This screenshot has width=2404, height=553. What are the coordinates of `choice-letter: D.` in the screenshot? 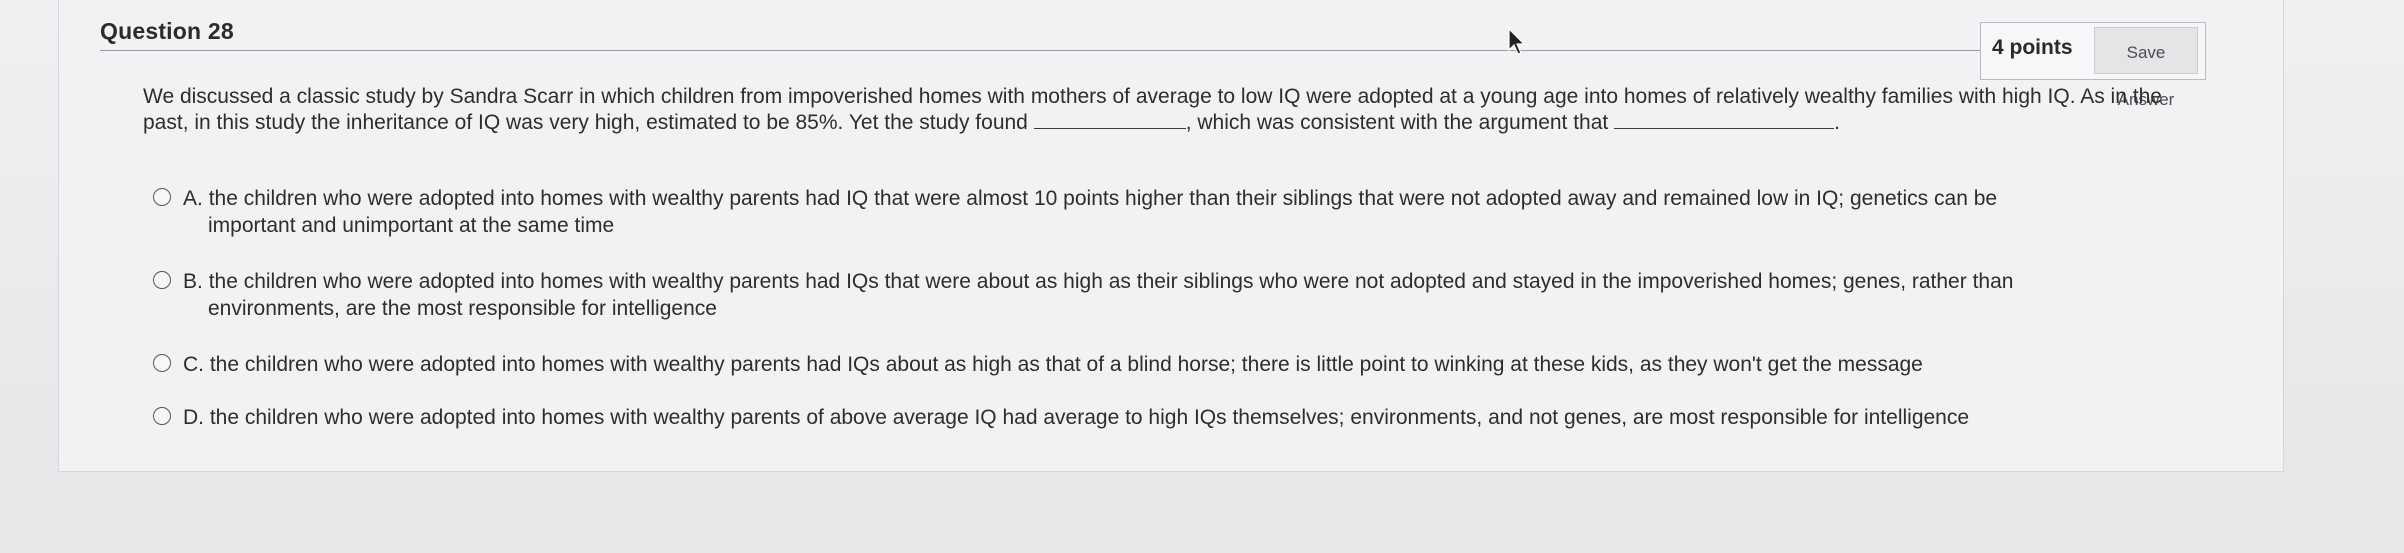 It's located at (193, 417).